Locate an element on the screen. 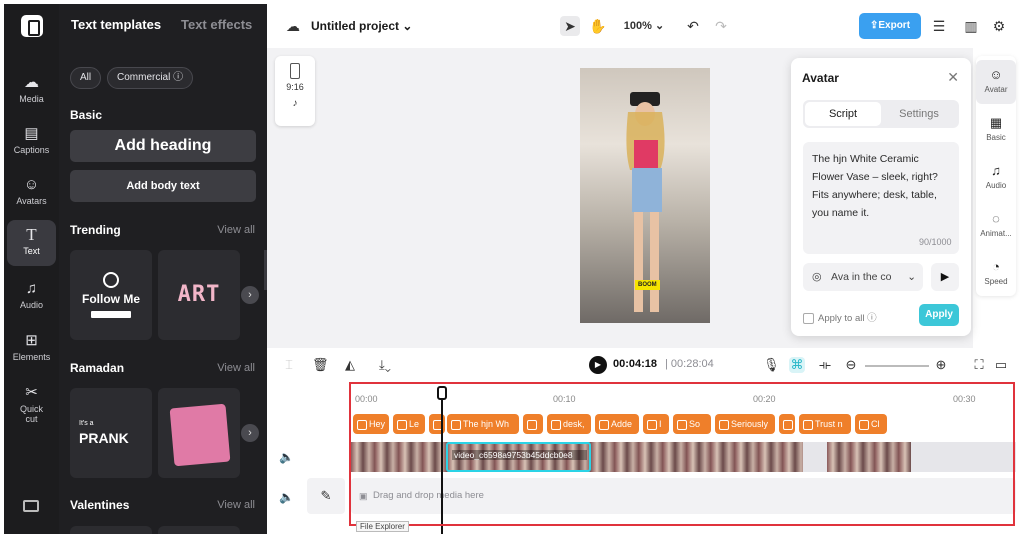 This screenshot has width=1024, height=536. keyboard-shortcuts-icon is located at coordinates (31, 506).